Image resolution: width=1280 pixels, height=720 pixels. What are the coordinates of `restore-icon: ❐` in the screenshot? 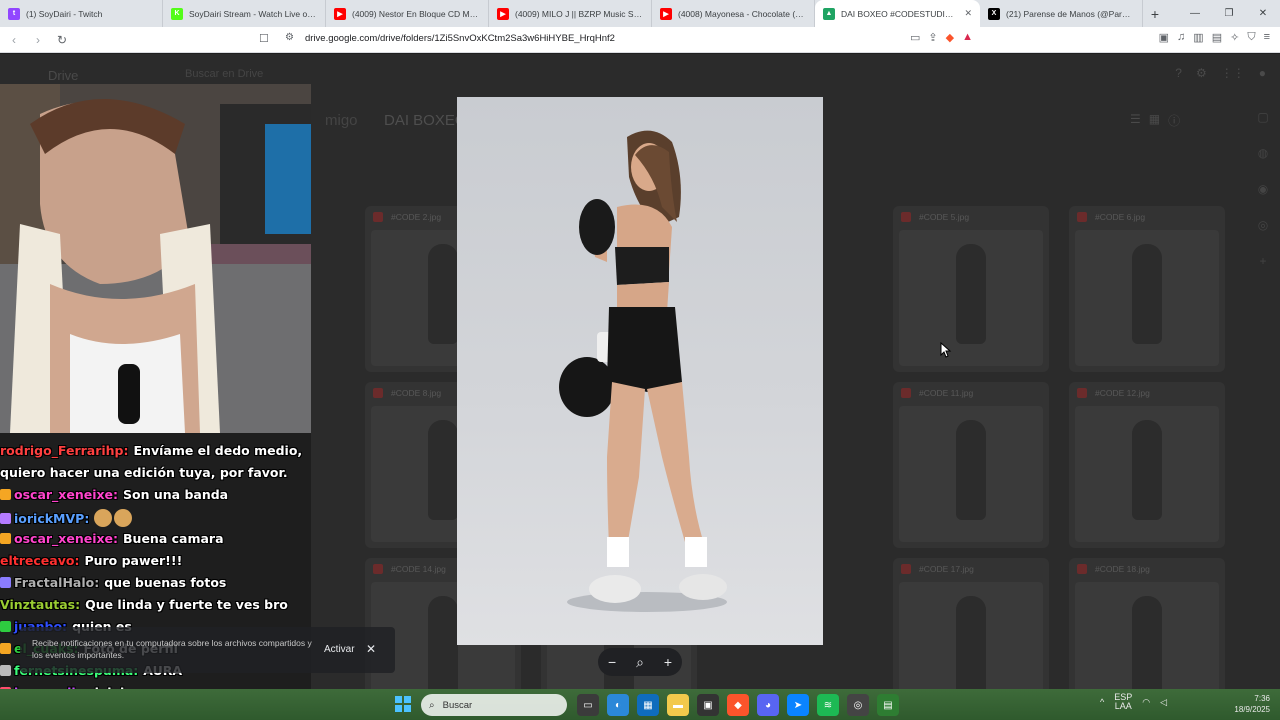 It's located at (1229, 13).